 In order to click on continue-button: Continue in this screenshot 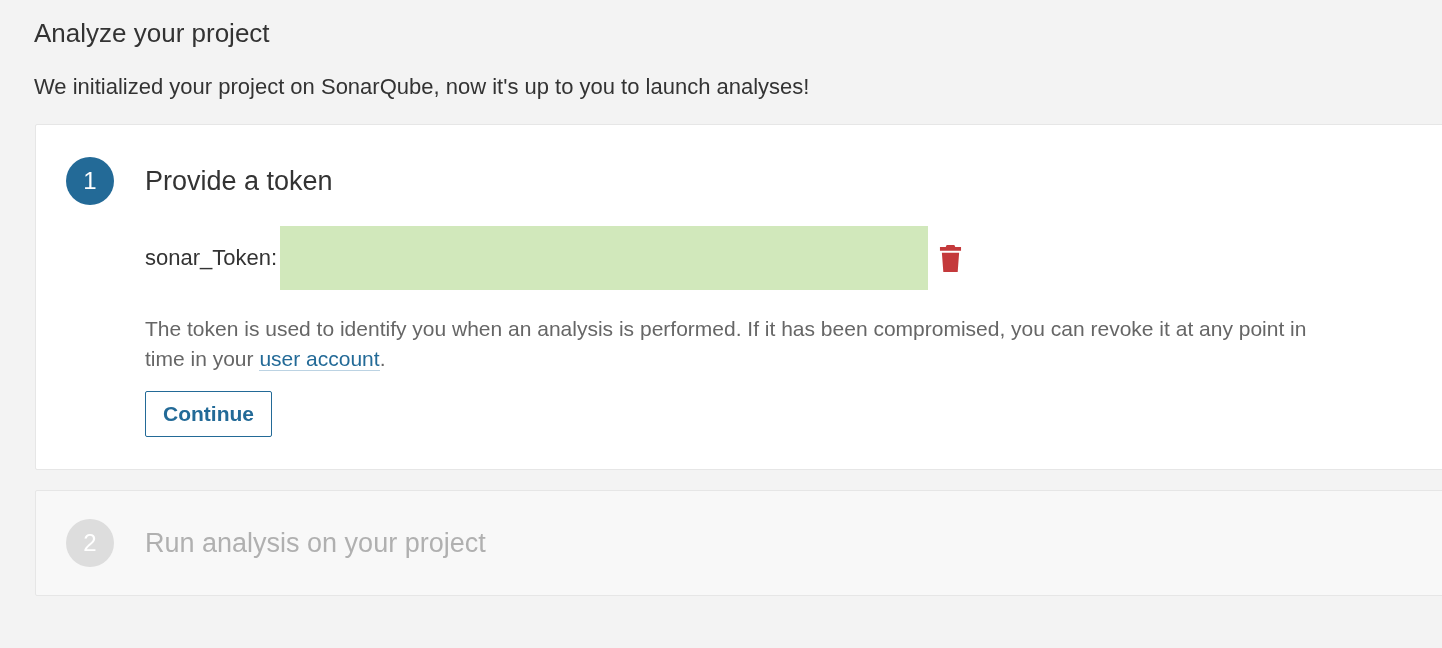, I will do `click(208, 414)`.